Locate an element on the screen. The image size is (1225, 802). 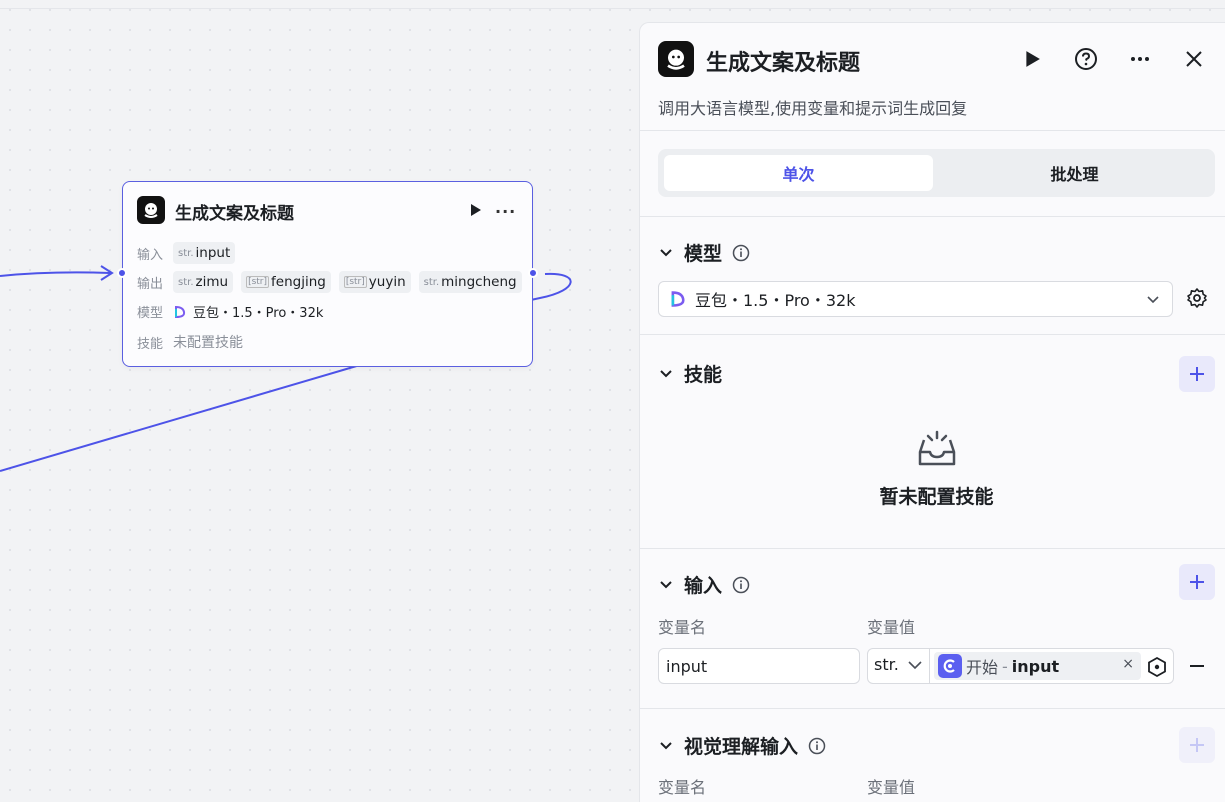
model-section-header: 模型 is located at coordinates (704, 252).